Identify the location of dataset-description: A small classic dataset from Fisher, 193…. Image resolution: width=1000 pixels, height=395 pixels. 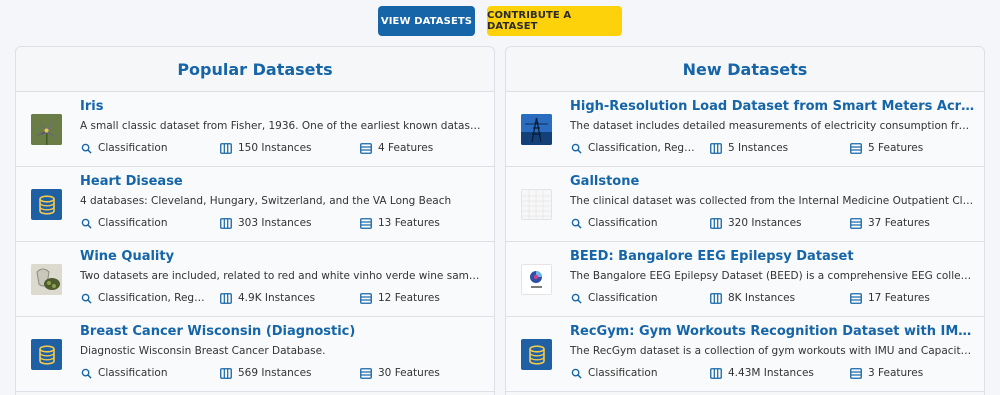
(282, 126).